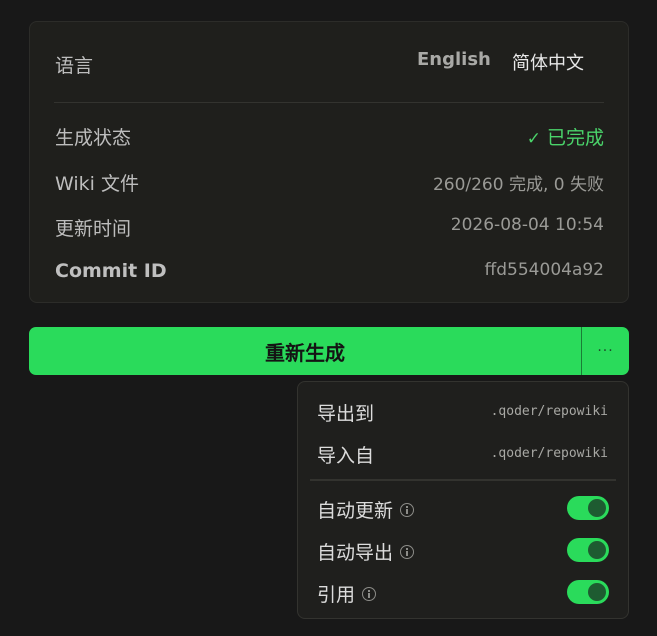  I want to click on import-menu-item: 导入自 .qoder/repowiki, so click(463, 453).